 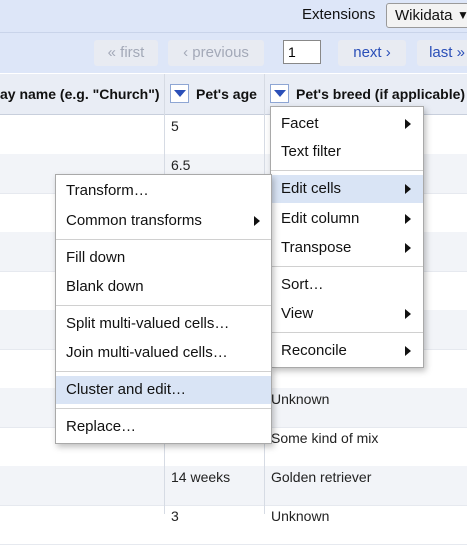 What do you see at coordinates (163, 258) in the screenshot?
I see `menu-item-fill-down: Fill down` at bounding box center [163, 258].